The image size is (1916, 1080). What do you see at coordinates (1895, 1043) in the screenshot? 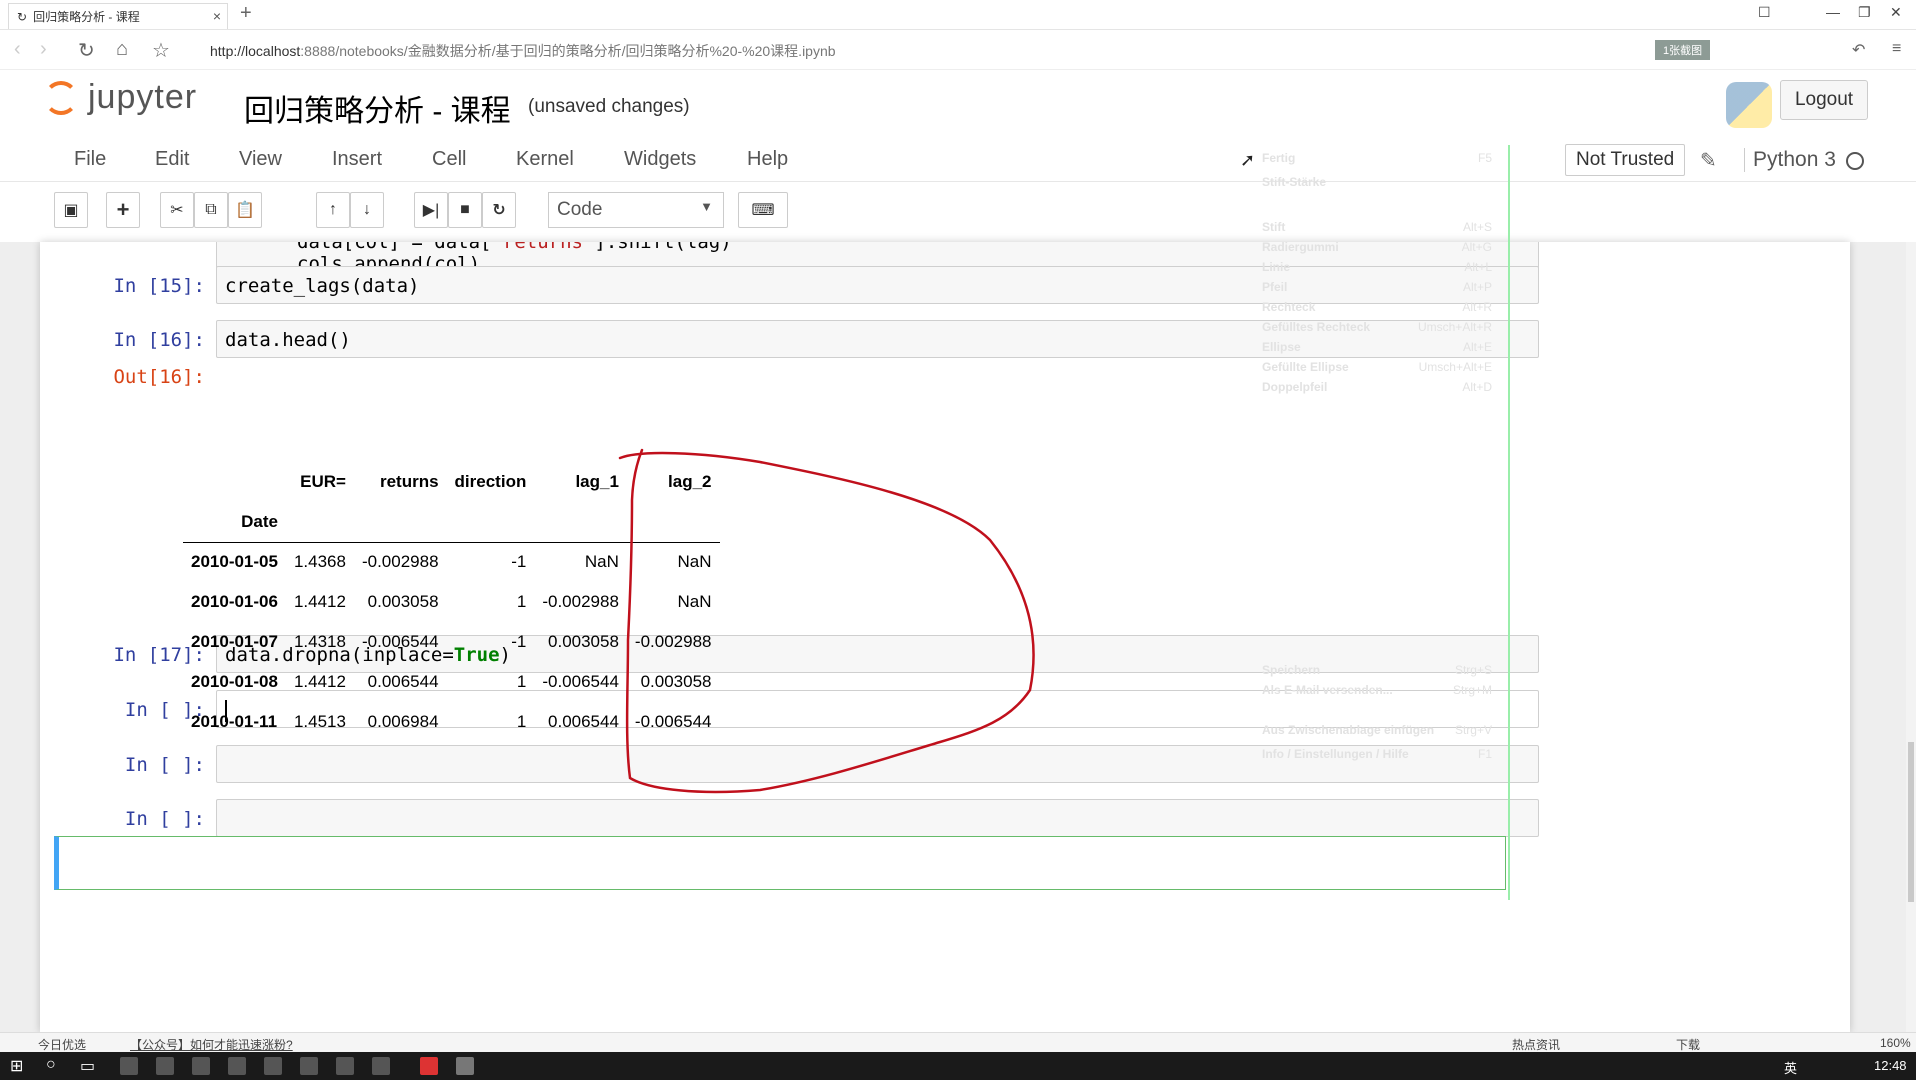
I see `zoom-level: 160%` at bounding box center [1895, 1043].